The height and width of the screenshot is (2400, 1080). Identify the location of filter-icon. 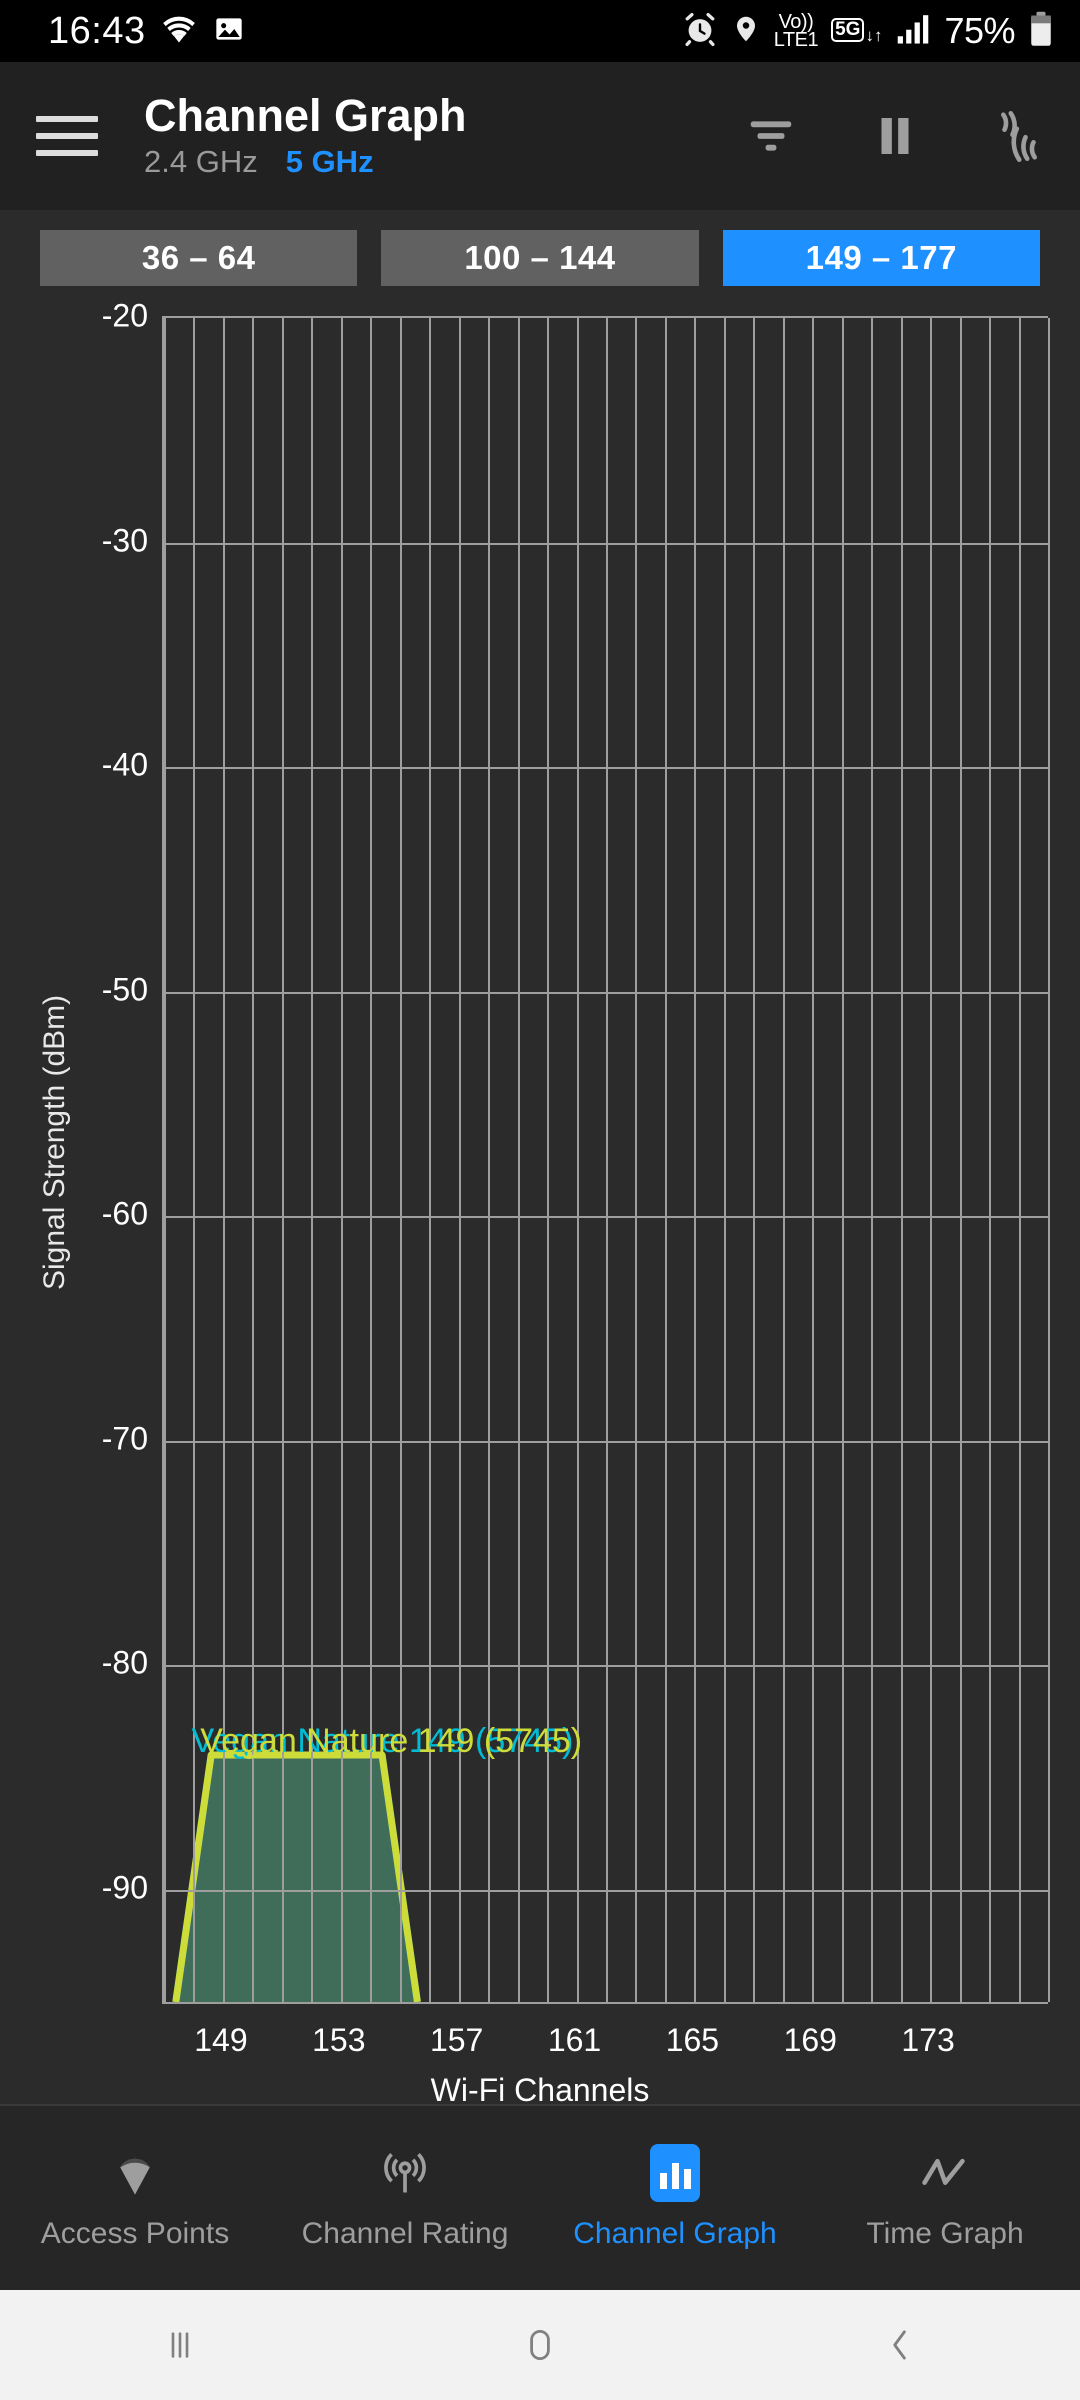
(771, 136).